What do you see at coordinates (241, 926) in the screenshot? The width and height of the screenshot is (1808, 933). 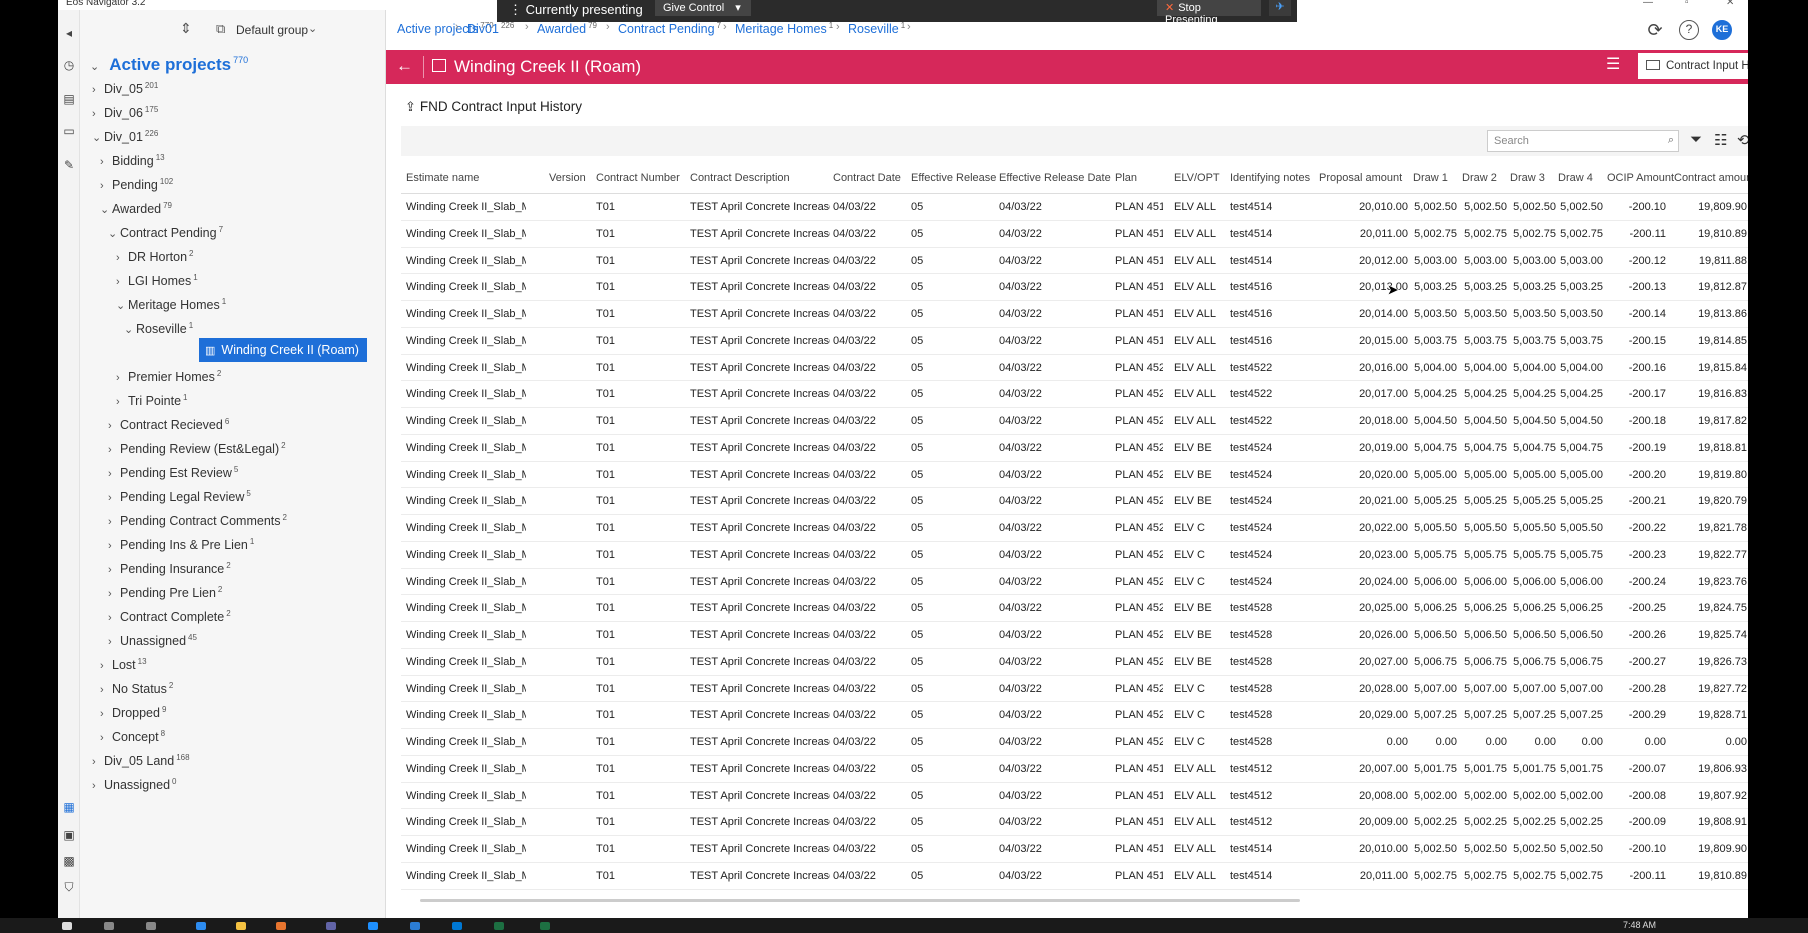 I see `folder-icon` at bounding box center [241, 926].